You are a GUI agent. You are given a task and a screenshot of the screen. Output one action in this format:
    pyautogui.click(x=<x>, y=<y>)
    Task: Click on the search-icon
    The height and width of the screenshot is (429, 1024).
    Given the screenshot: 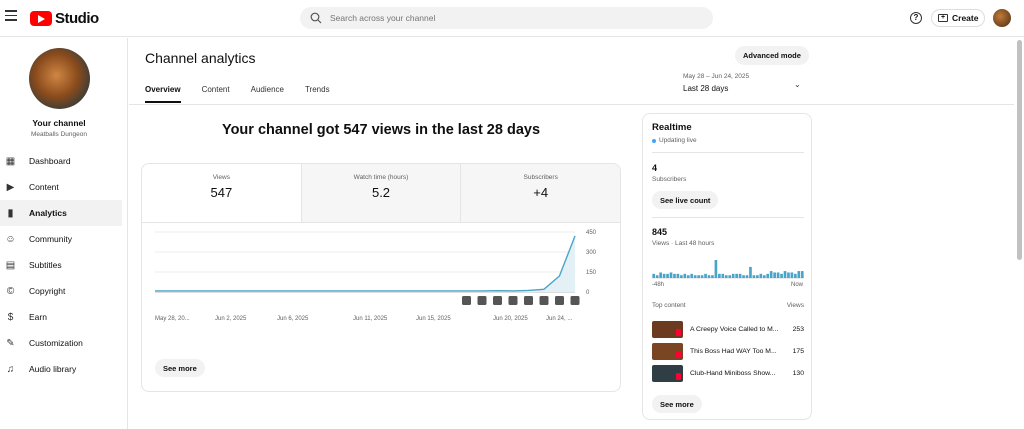 What is the action you would take?
    pyautogui.click(x=316, y=18)
    